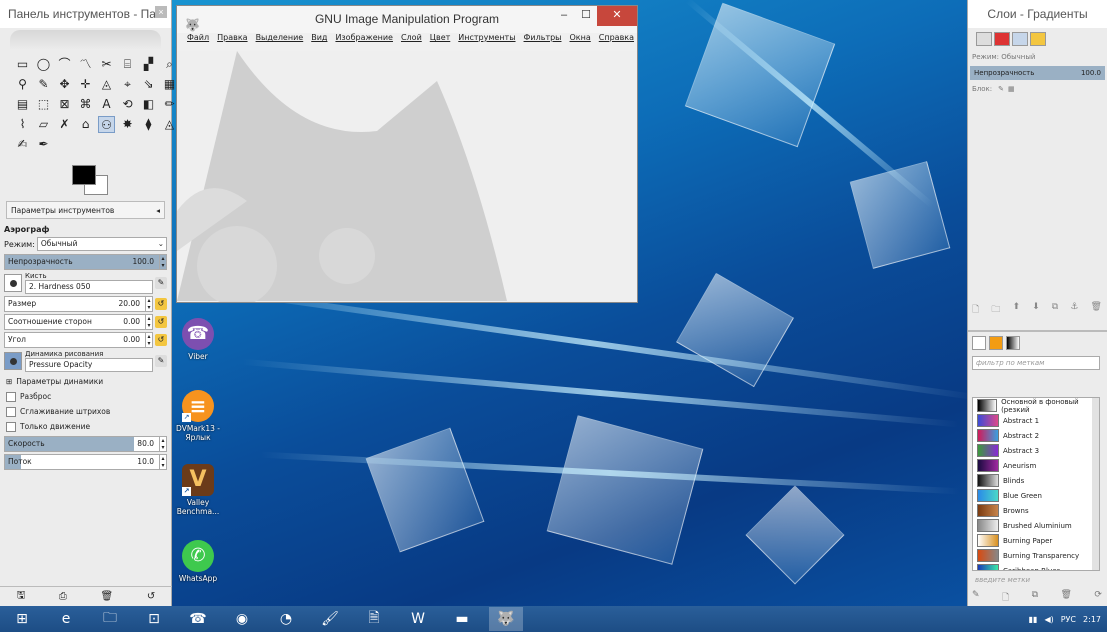 The height and width of the screenshot is (632, 1107). I want to click on menu-item-4: Изображение, so click(364, 40).